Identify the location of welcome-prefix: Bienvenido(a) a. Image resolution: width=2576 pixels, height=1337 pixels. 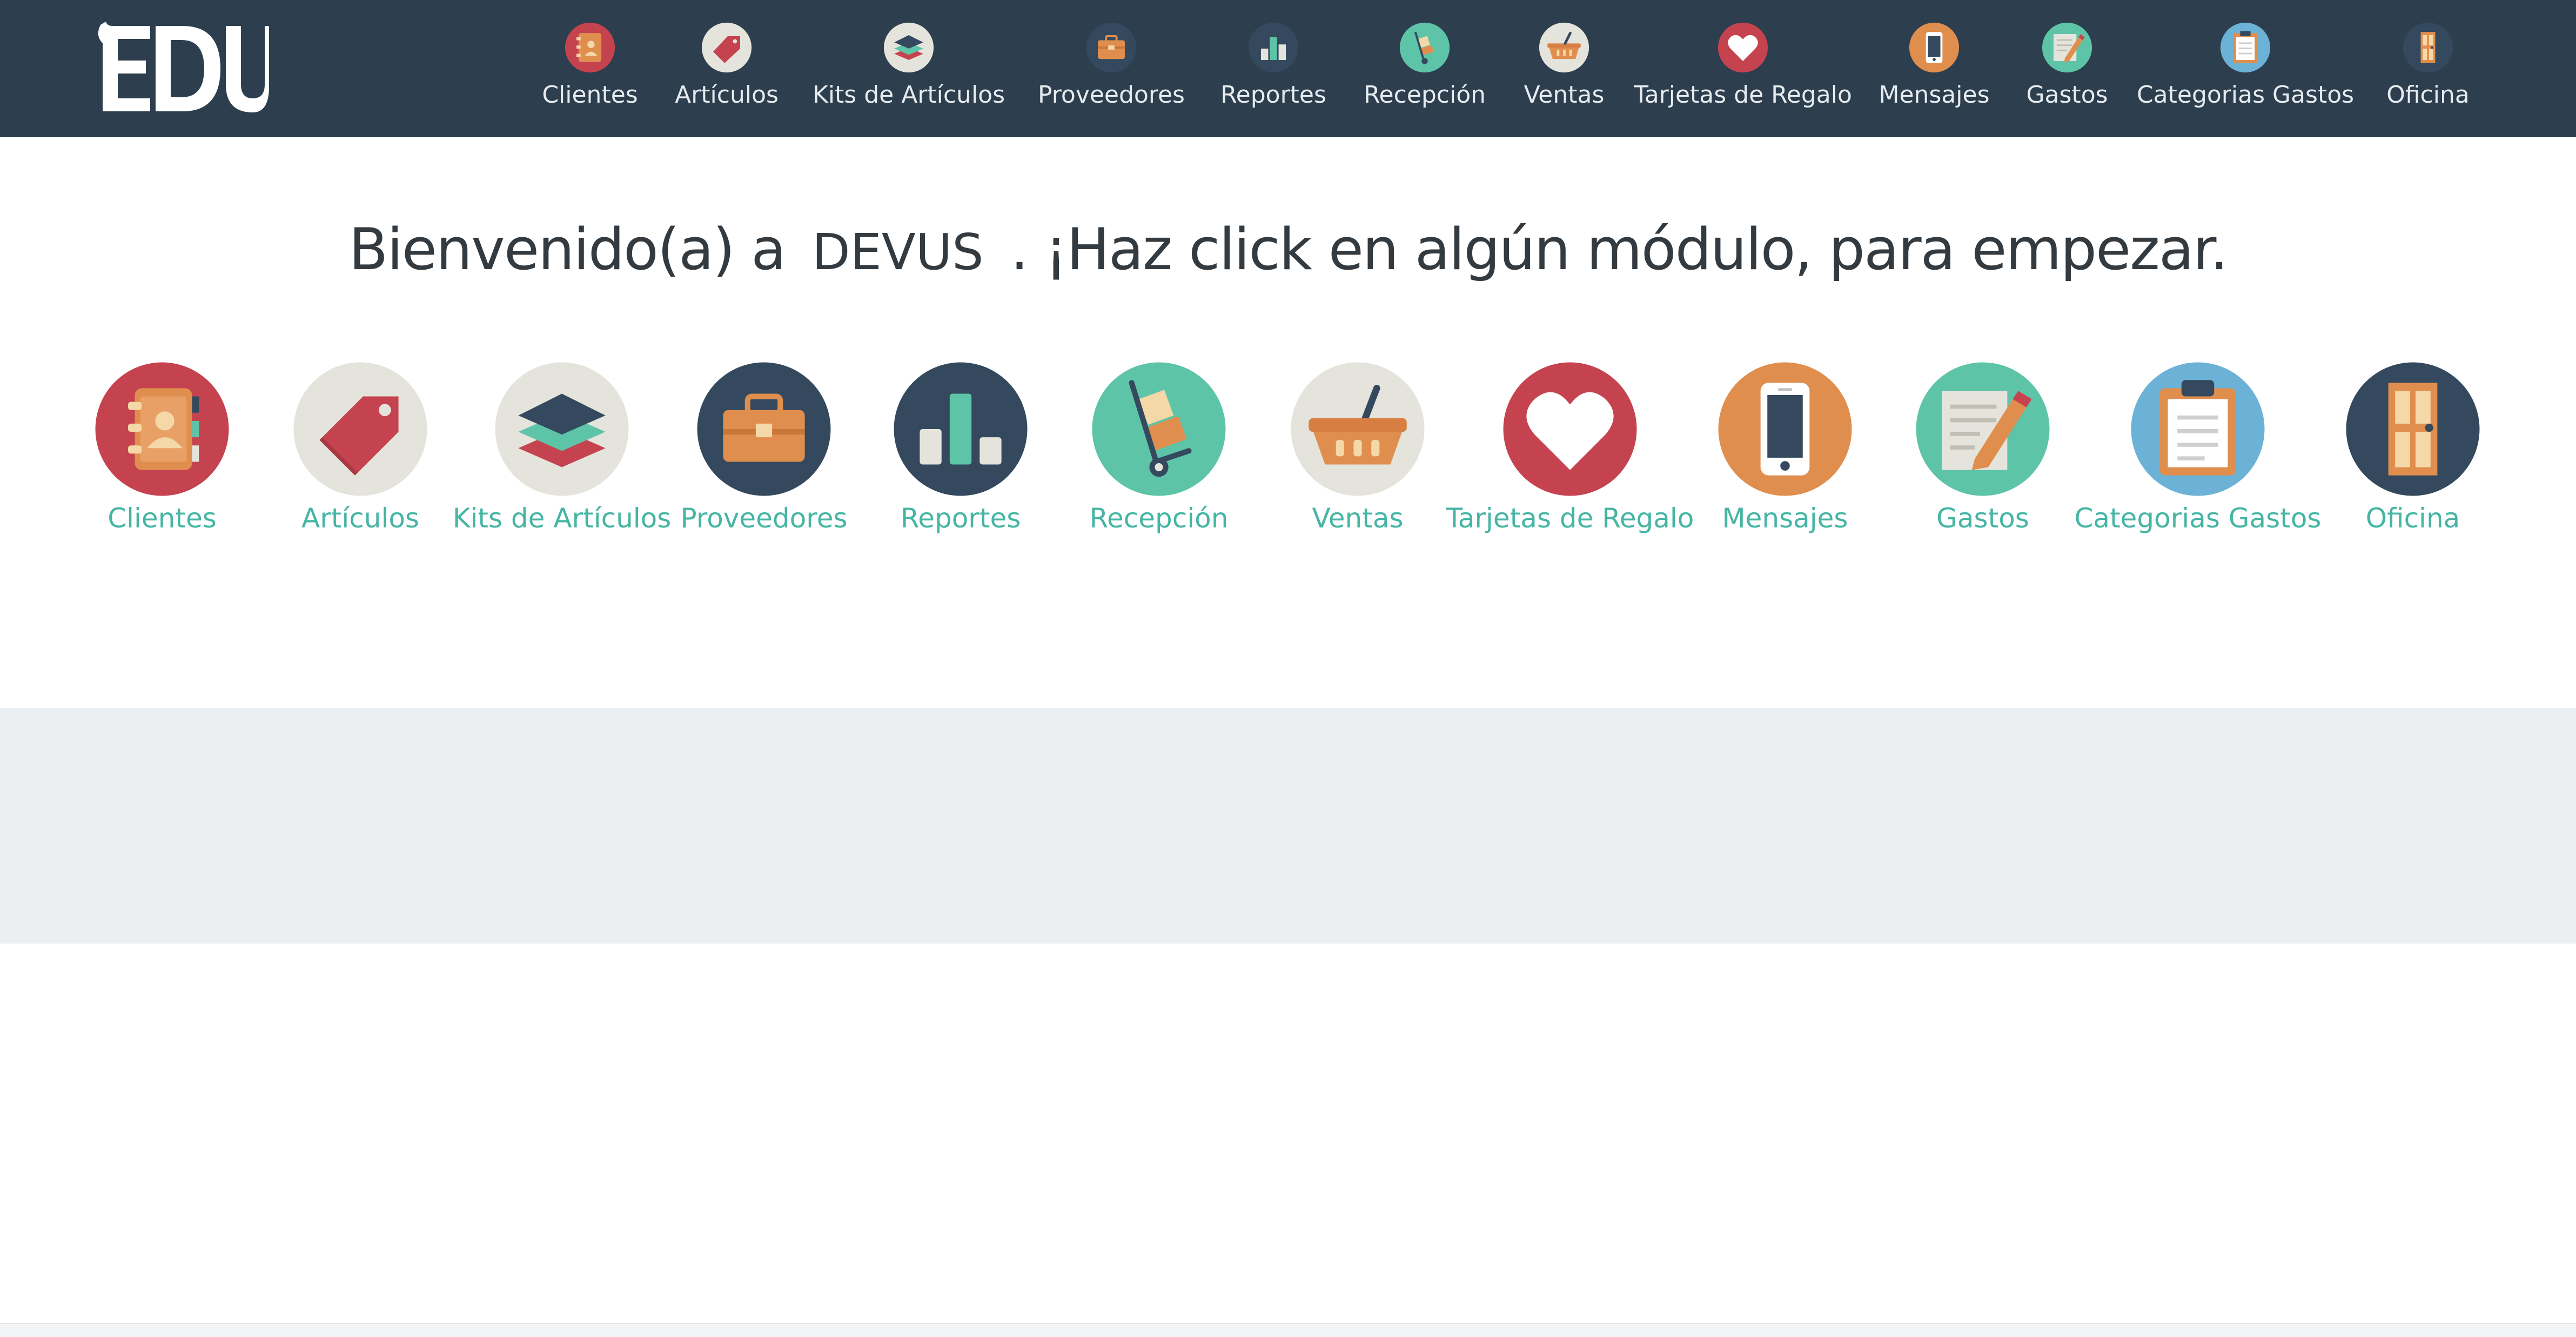
(568, 249).